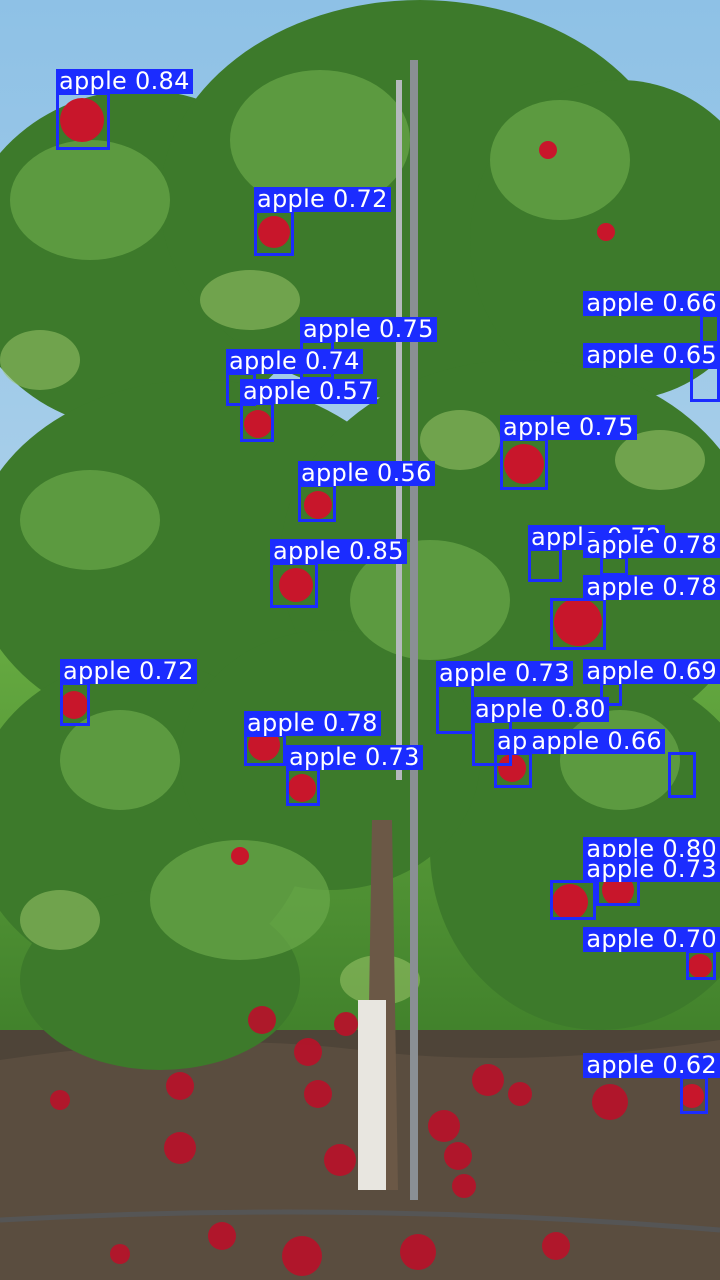  I want to click on detection-label: apple 0.80, so click(540, 709).